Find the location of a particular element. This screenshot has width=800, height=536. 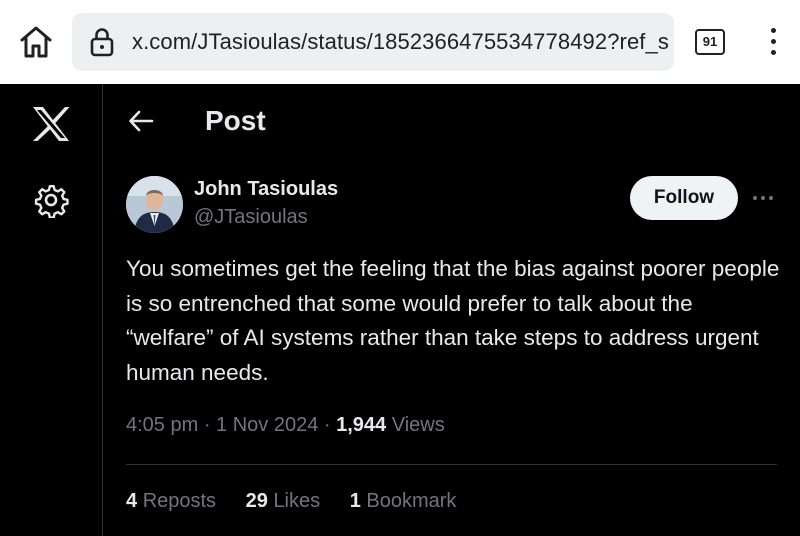

x-logo-icon is located at coordinates (51, 124).